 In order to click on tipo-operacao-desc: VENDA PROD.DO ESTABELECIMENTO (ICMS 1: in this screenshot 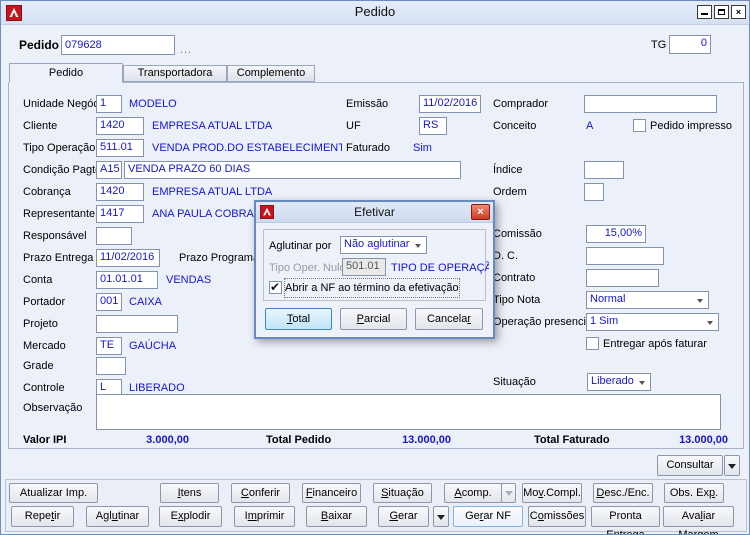, I will do `click(247, 148)`.